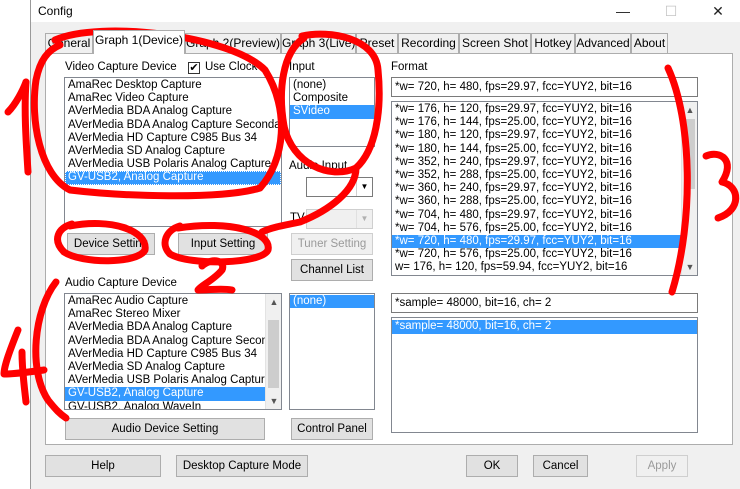 This screenshot has width=740, height=489. Describe the element at coordinates (165, 341) in the screenshot. I see `list-item: AVerMedia BDA Analog Capture Seconda` at that location.